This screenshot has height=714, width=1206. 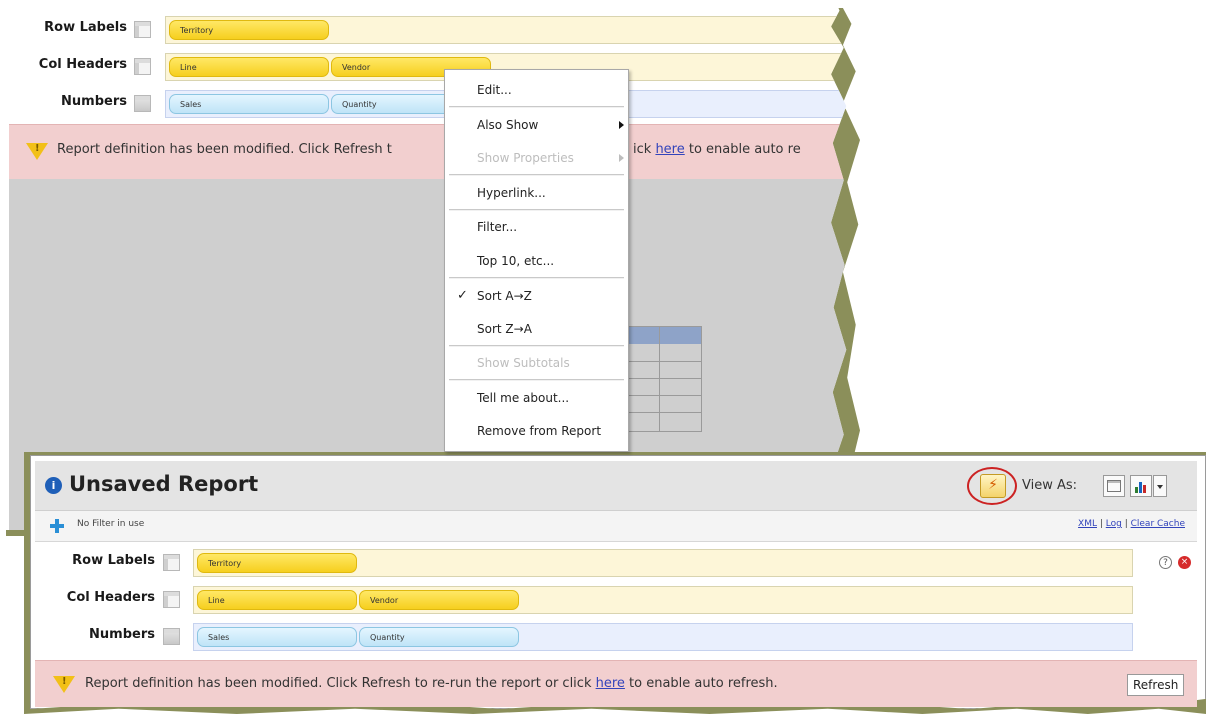 What do you see at coordinates (1114, 524) in the screenshot?
I see `log-link: Log` at bounding box center [1114, 524].